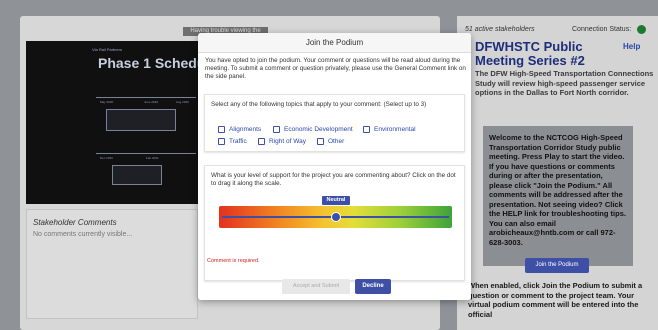 This screenshot has width=658, height=330. Describe the element at coordinates (316, 286) in the screenshot. I see `accept-submit-button: Accept and Submit` at that location.